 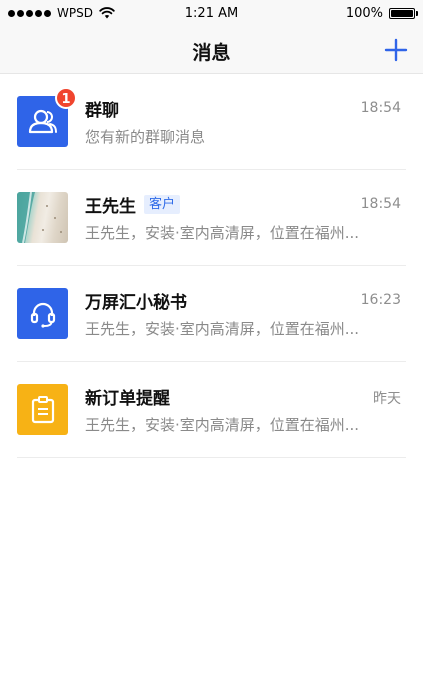 I want to click on avatar, so click(x=42, y=217).